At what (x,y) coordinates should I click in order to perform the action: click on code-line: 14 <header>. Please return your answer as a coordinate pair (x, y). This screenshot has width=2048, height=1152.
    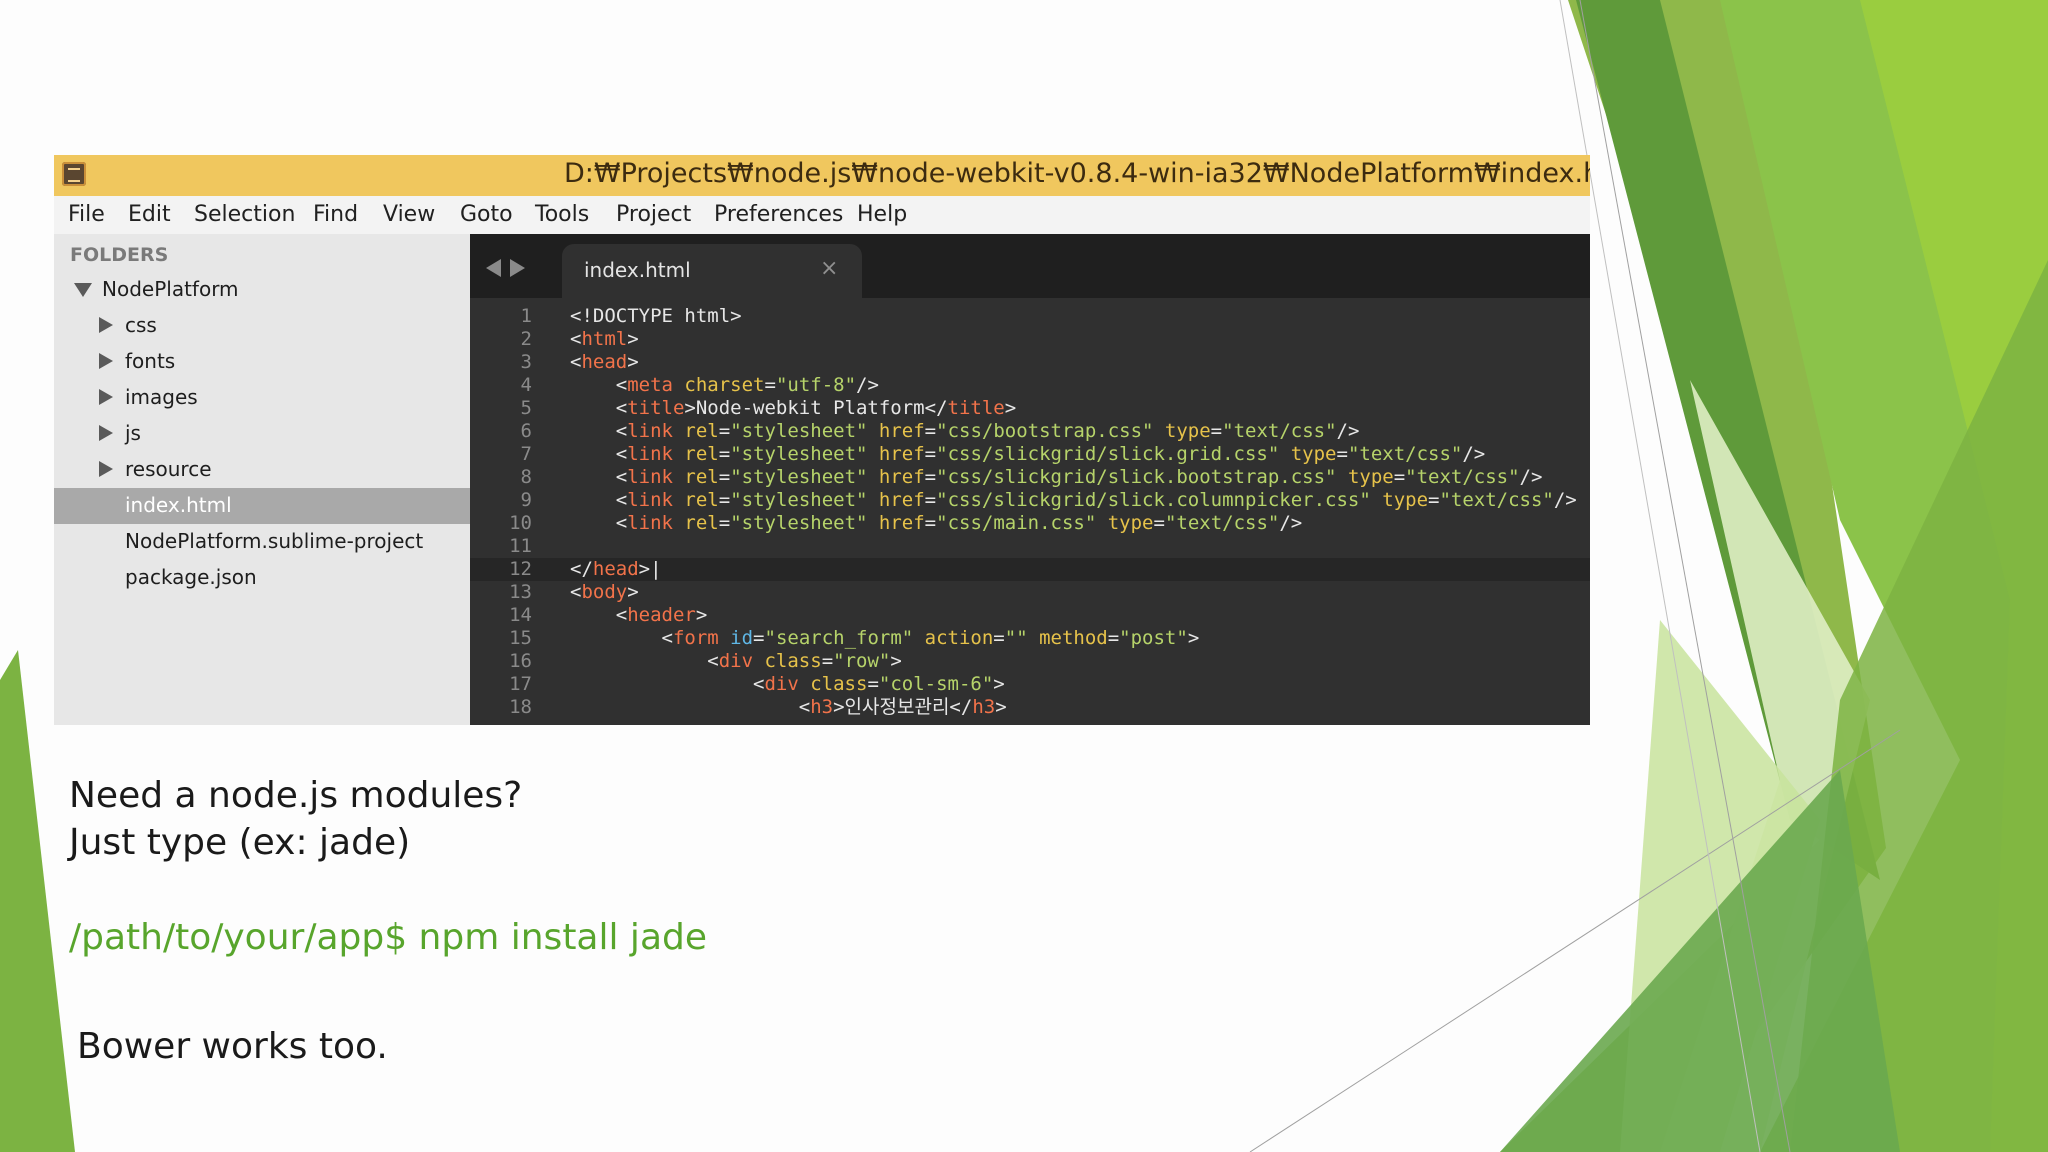
    Looking at the image, I should click on (1030, 615).